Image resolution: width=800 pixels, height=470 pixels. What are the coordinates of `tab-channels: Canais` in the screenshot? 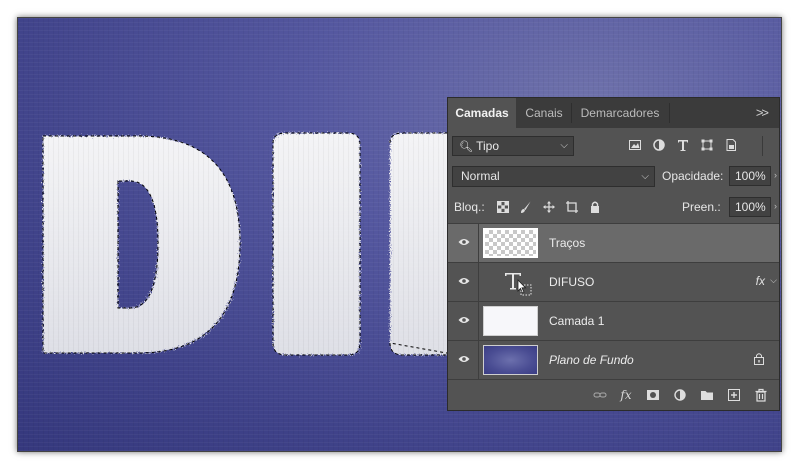 It's located at (544, 113).